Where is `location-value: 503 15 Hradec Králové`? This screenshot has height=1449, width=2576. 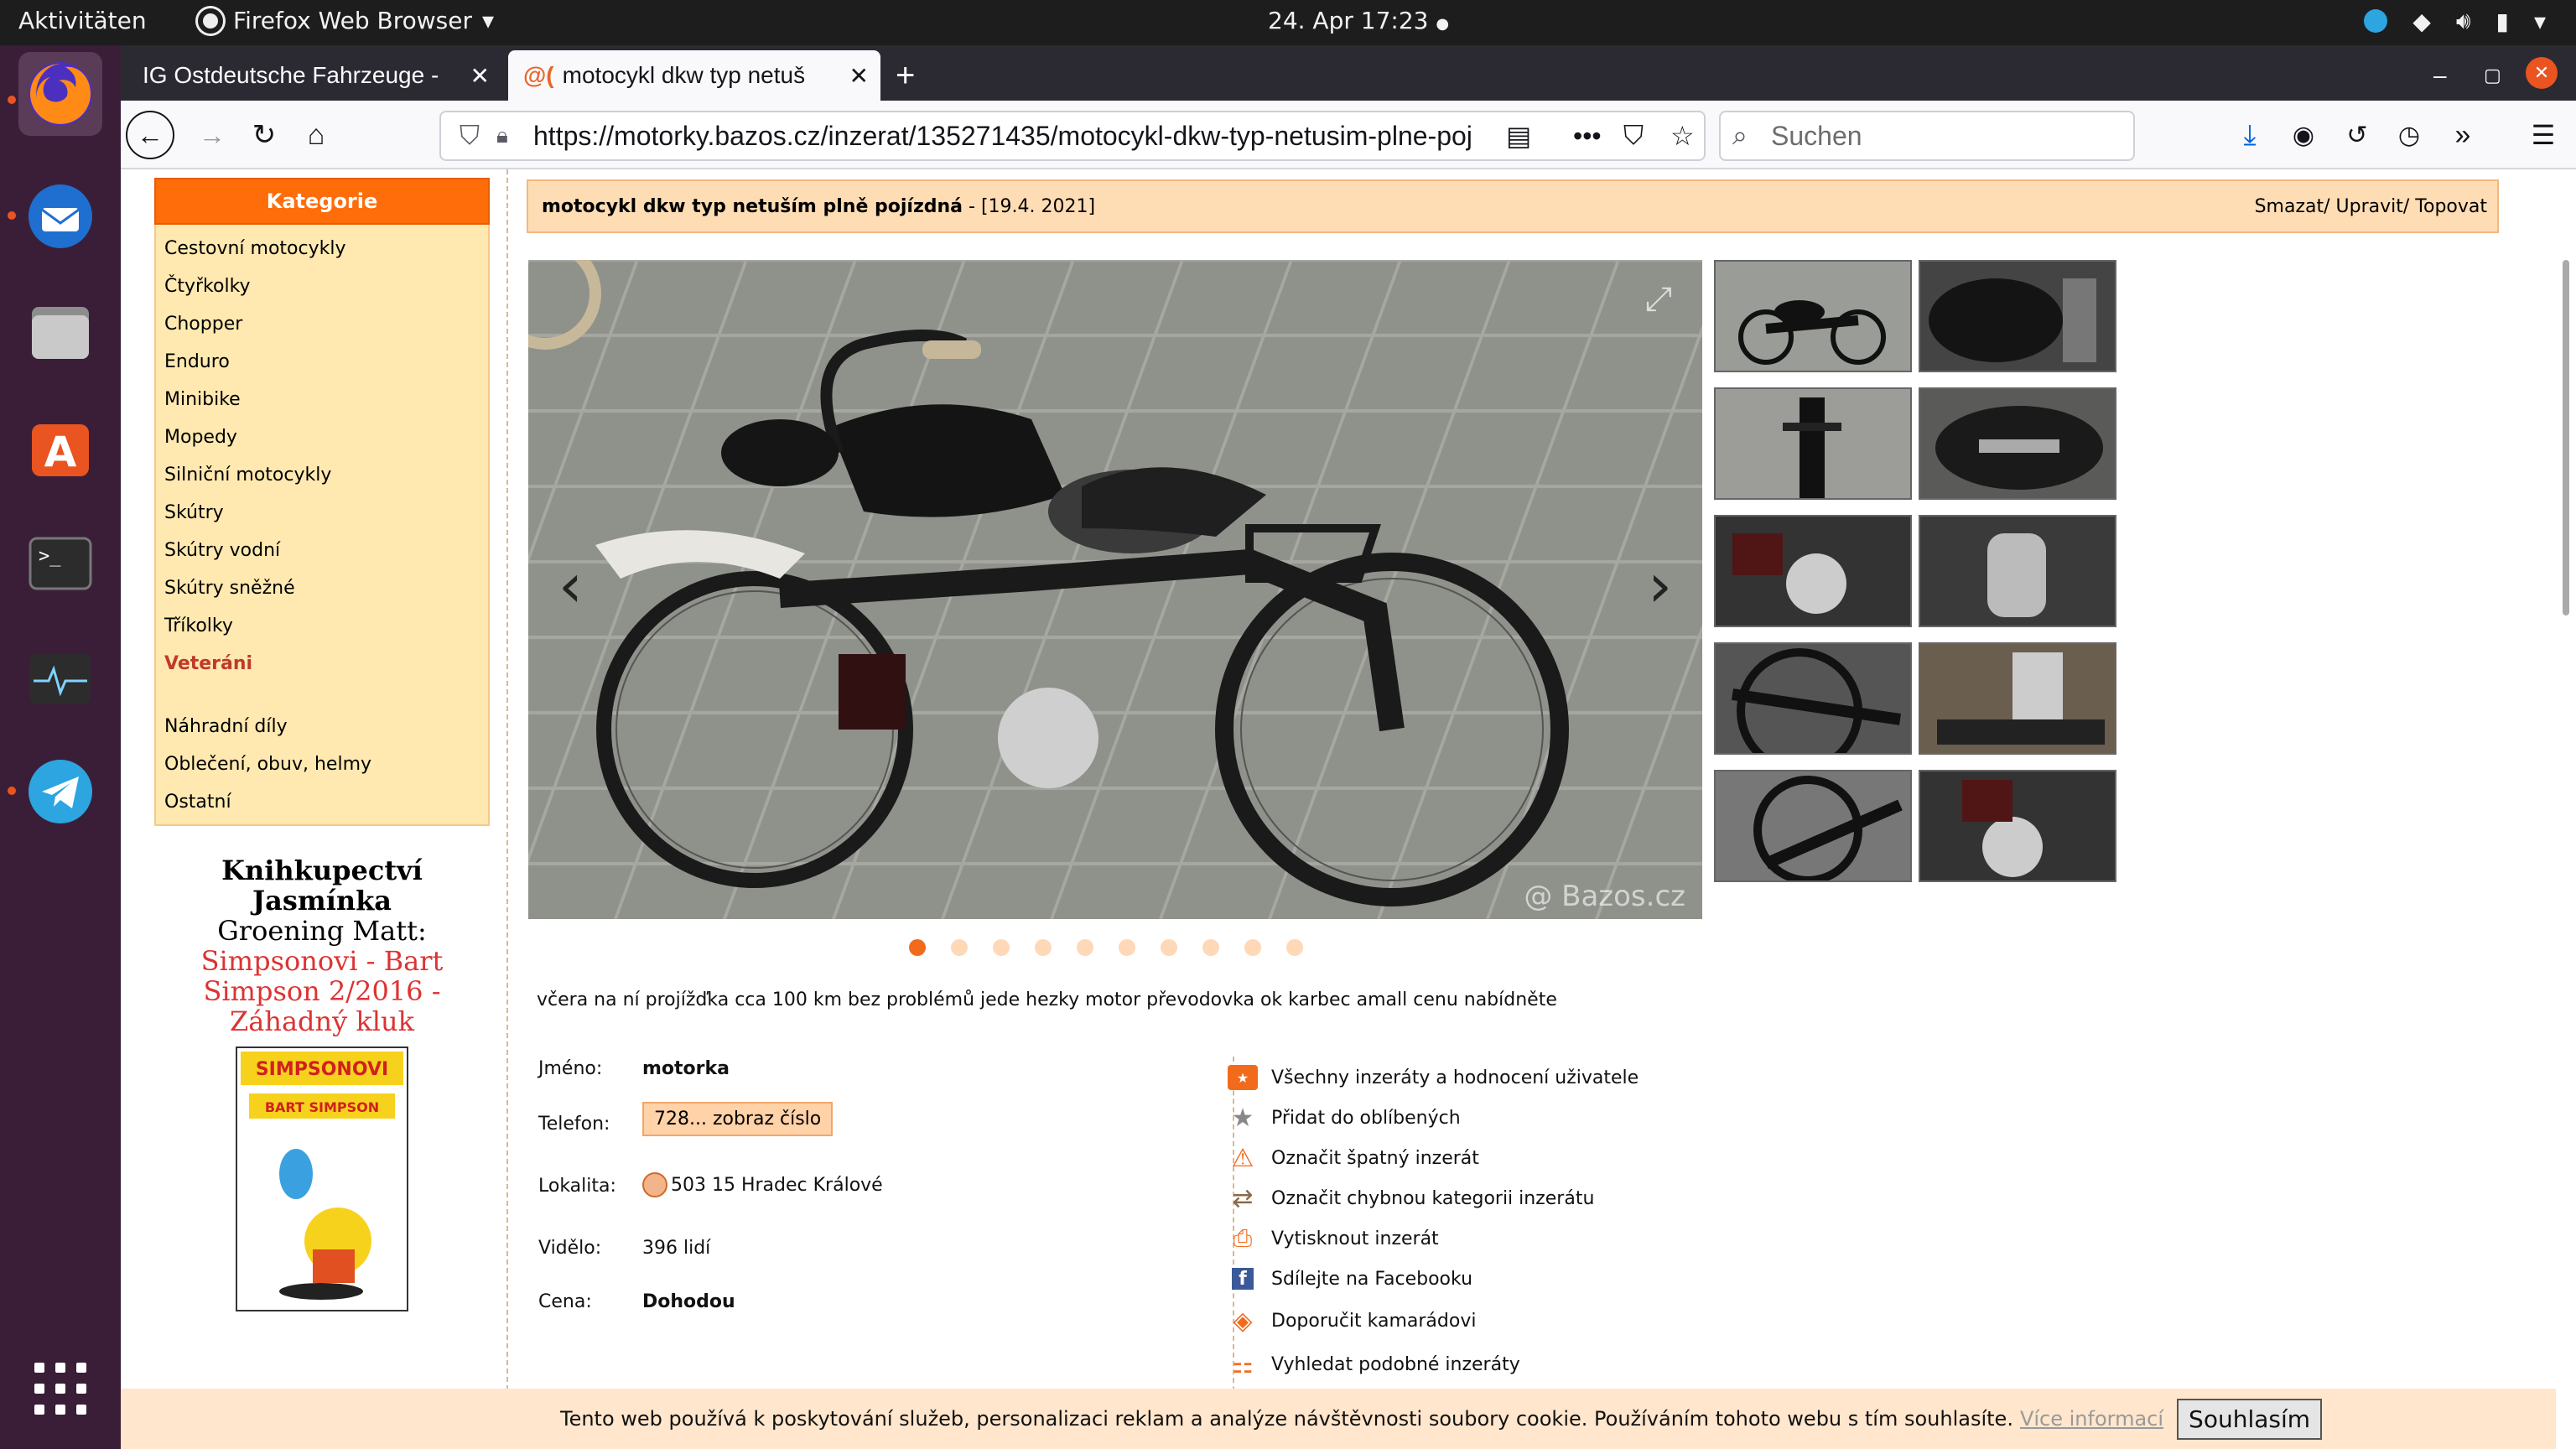
location-value: 503 15 Hradec Králové is located at coordinates (762, 1184).